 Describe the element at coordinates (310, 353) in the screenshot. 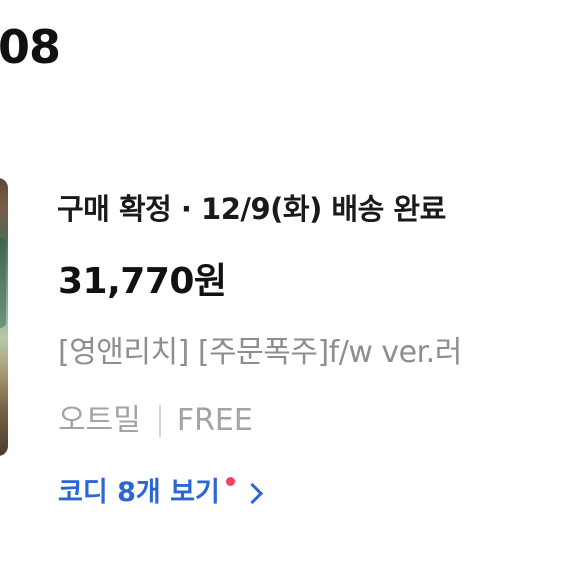

I see `product-name: [영앤리치] [주문폭주]f/w ver.러` at that location.